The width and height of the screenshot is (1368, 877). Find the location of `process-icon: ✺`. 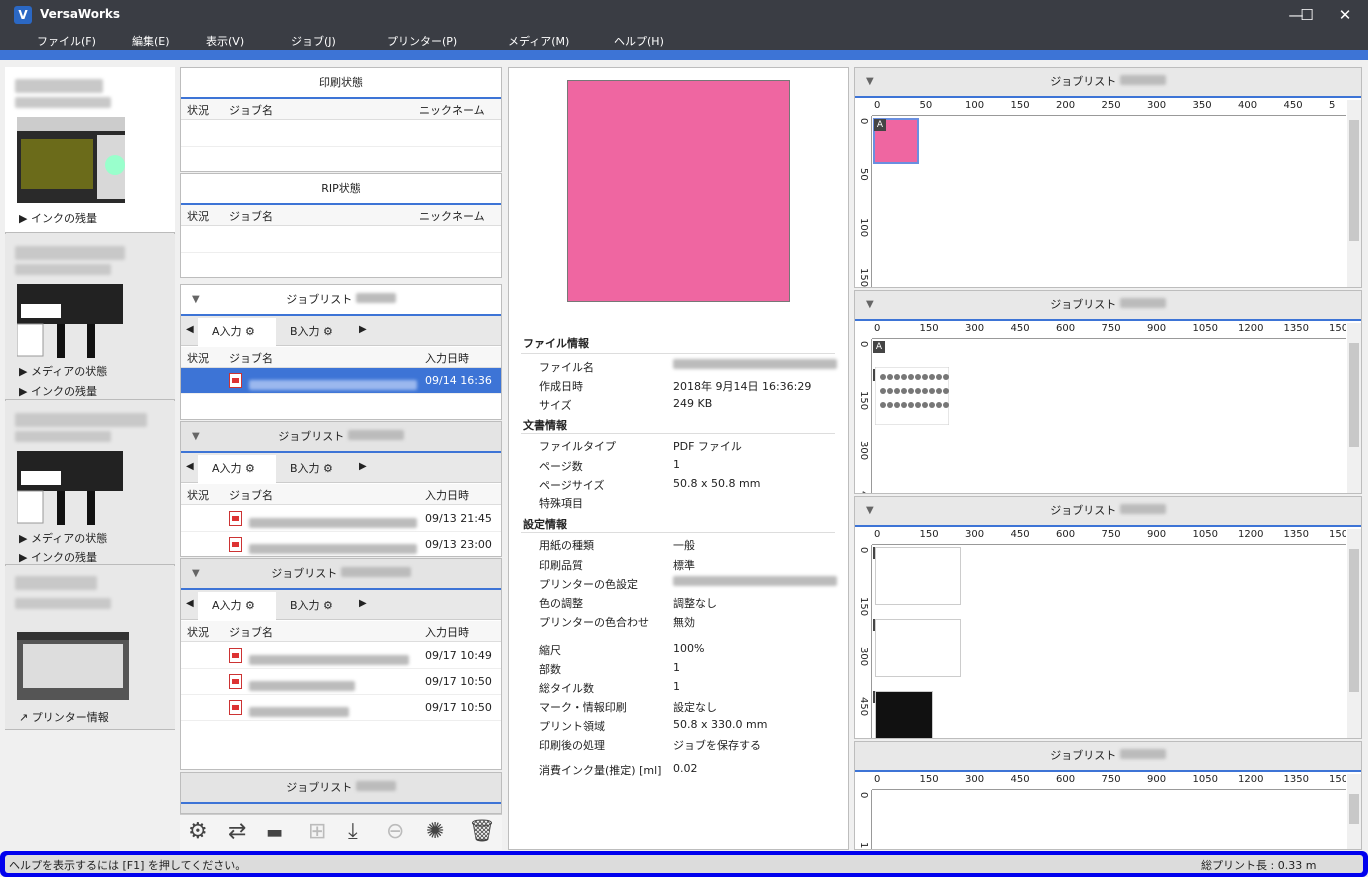

process-icon: ✺ is located at coordinates (435, 831).